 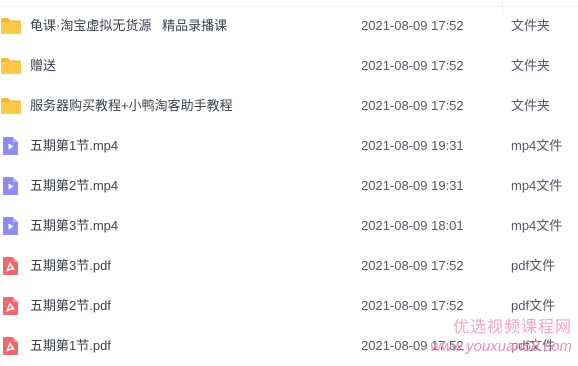 What do you see at coordinates (412, 225) in the screenshot?
I see `file-modified-date: 2021-08-09 18:01` at bounding box center [412, 225].